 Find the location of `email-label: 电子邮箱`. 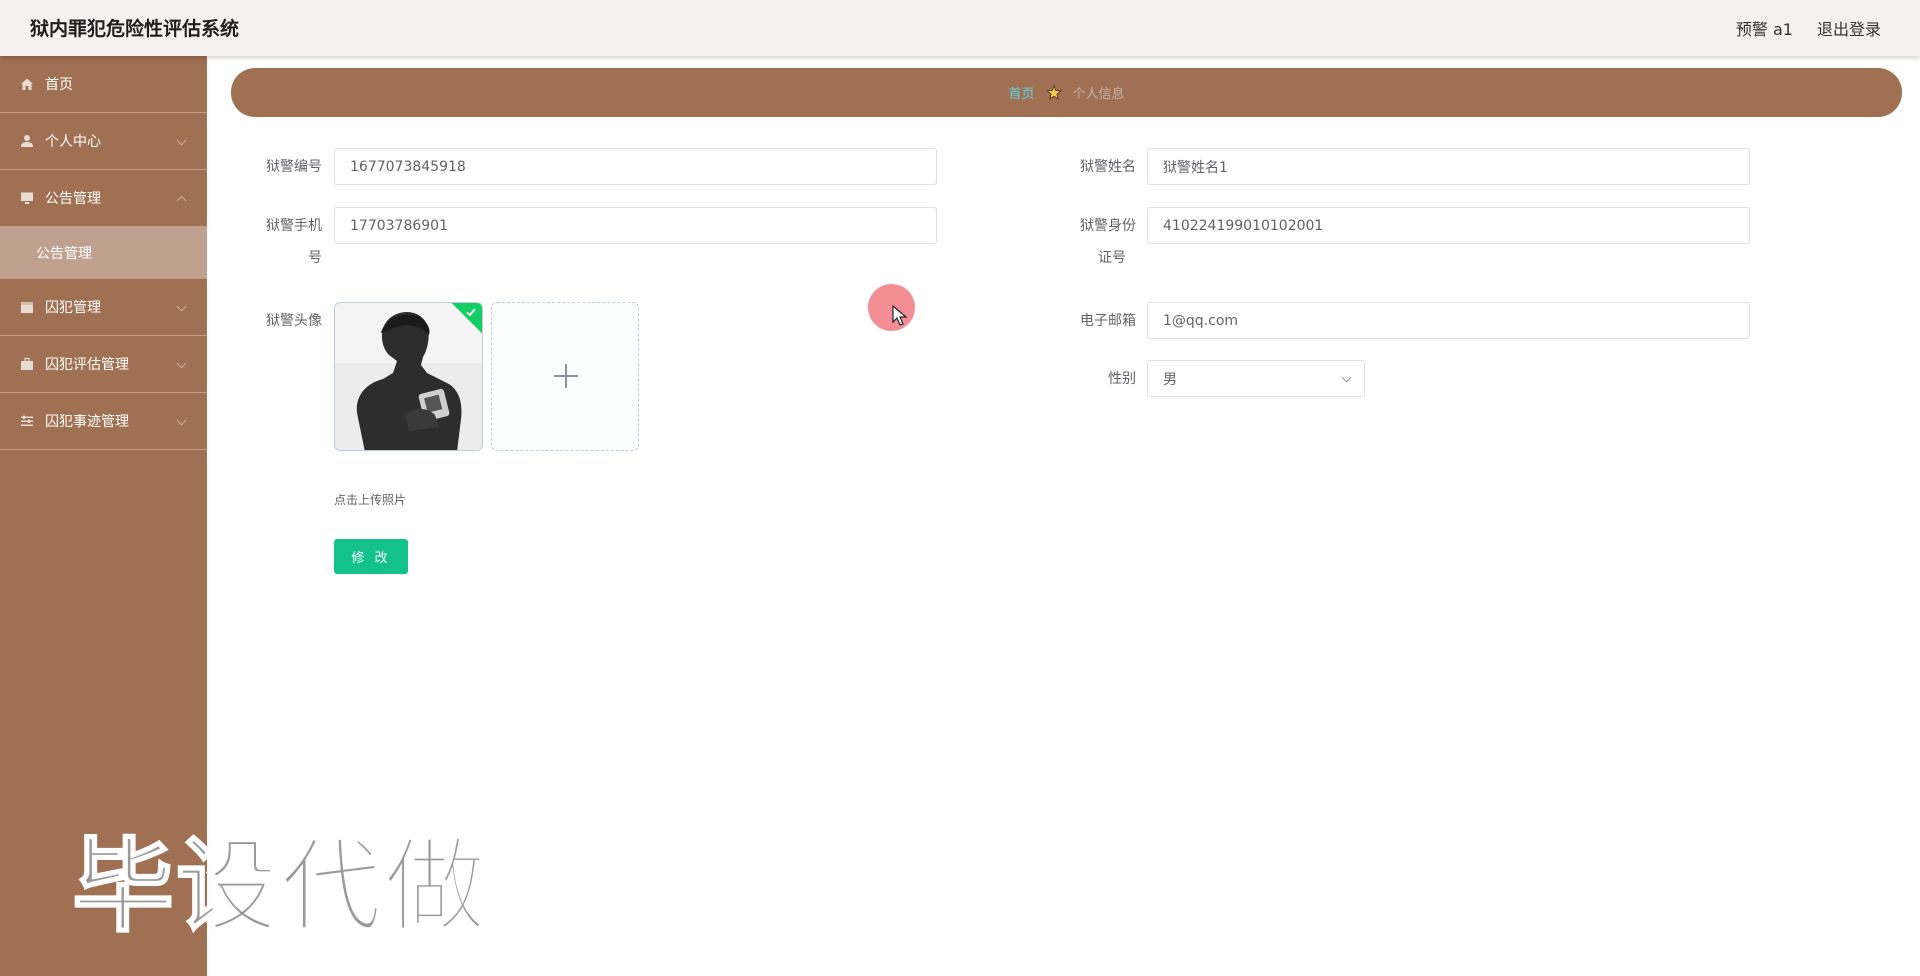

email-label: 电子邮箱 is located at coordinates (1108, 321).